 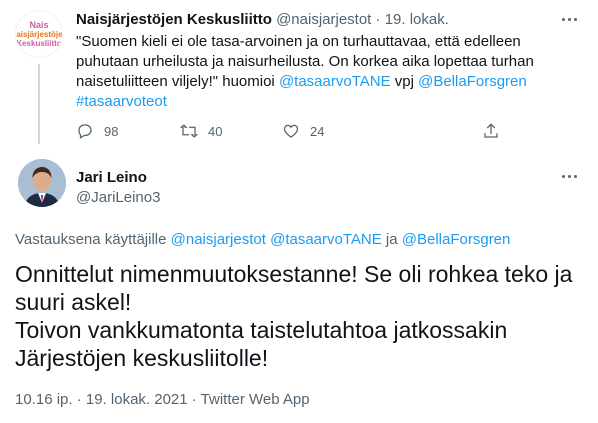 What do you see at coordinates (218, 239) in the screenshot?
I see `mention-link: @naisjarjestot` at bounding box center [218, 239].